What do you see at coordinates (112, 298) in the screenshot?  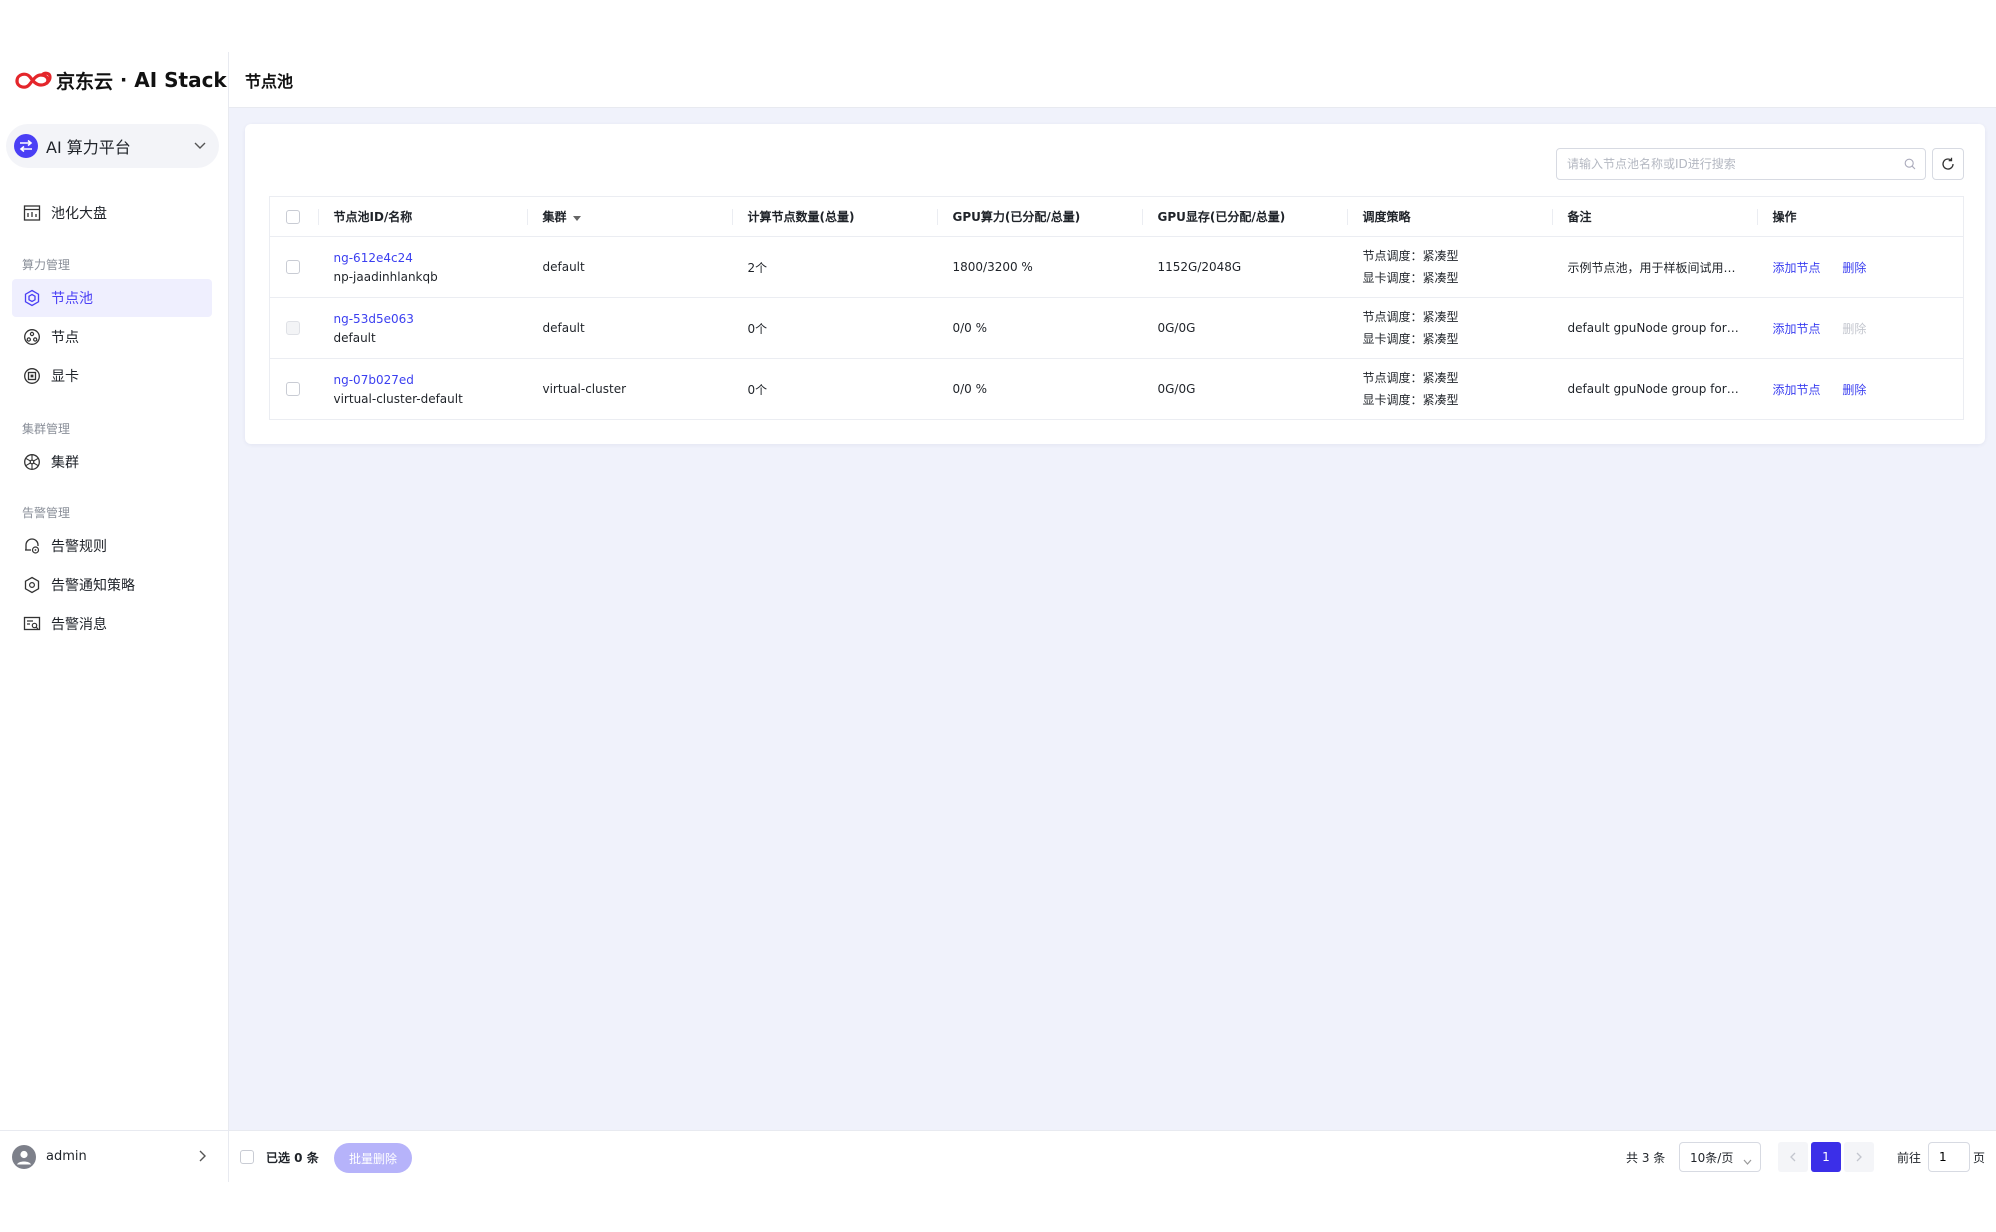 I see `sidebar-item-node-pool: 节点池` at bounding box center [112, 298].